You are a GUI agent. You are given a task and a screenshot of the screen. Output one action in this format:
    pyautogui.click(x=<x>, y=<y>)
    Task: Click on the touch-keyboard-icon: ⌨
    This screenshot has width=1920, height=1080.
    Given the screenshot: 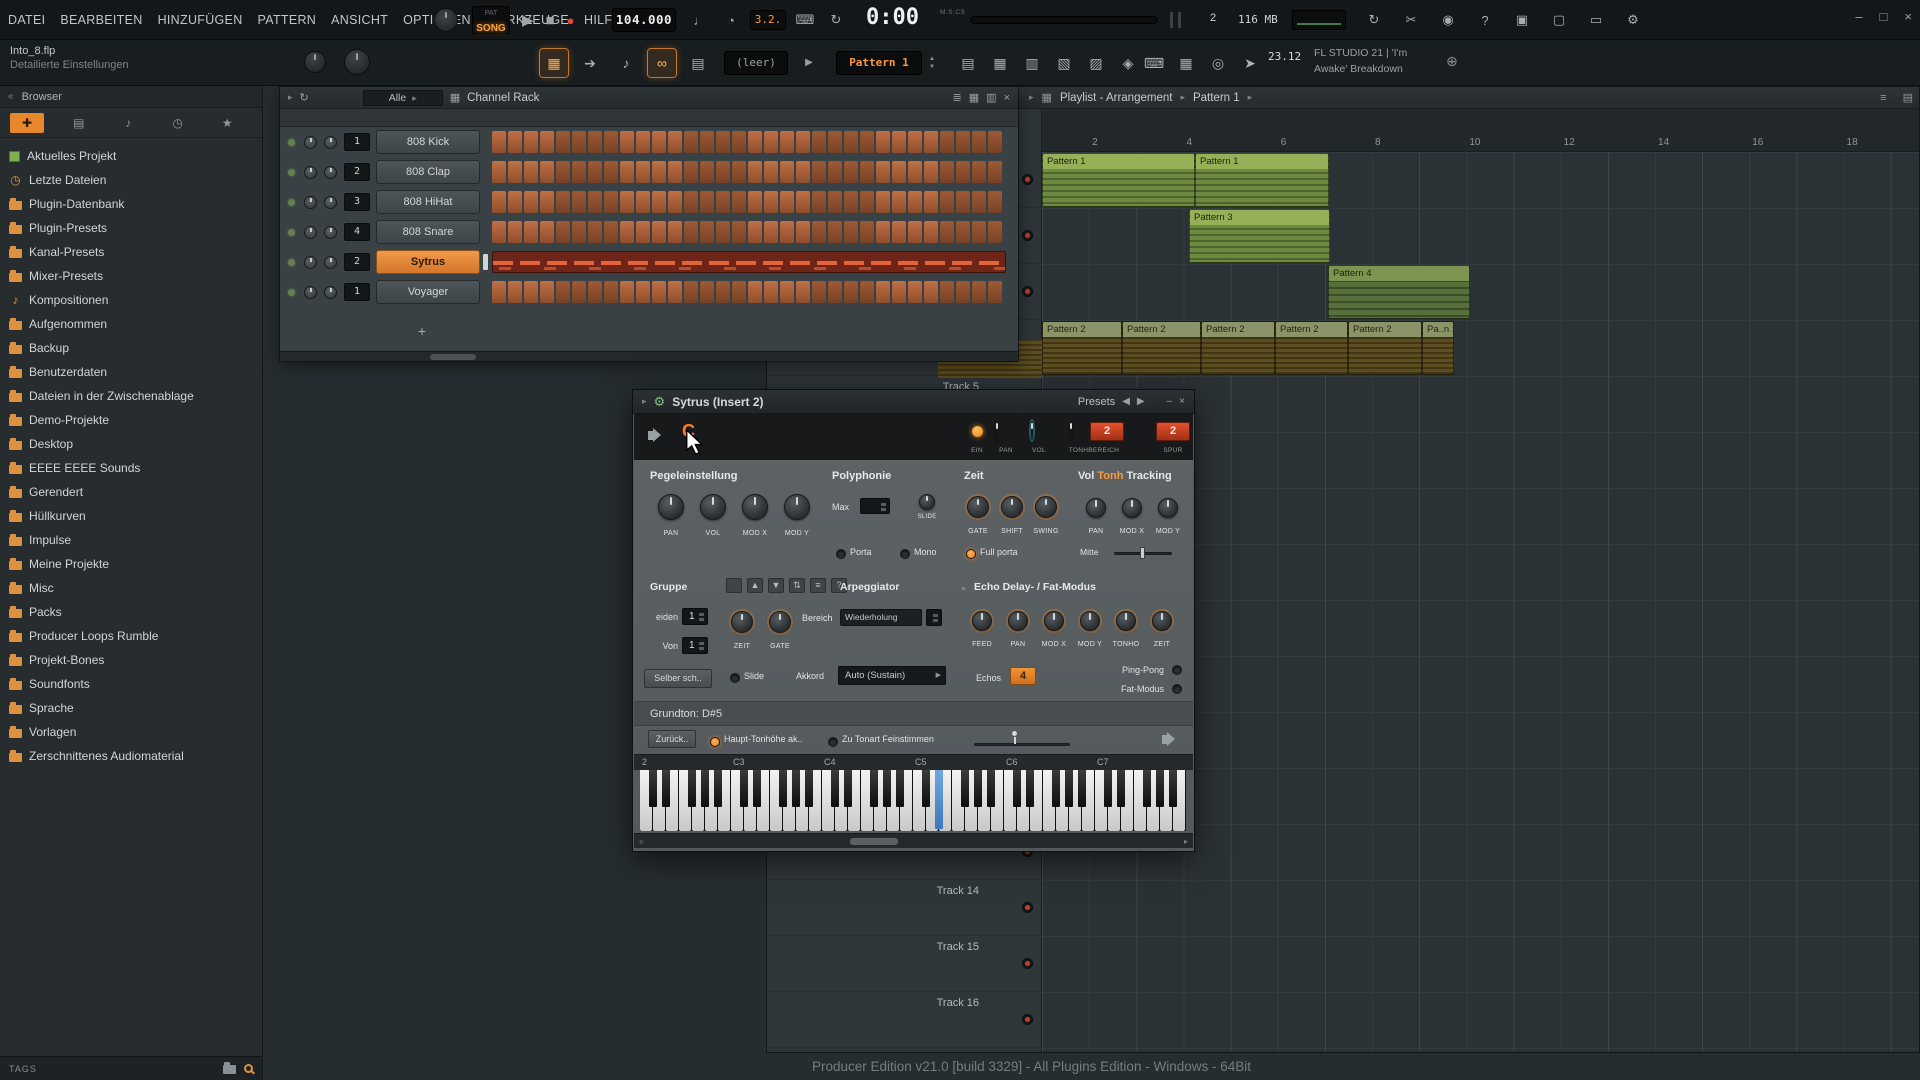 What is the action you would take?
    pyautogui.click(x=1154, y=63)
    